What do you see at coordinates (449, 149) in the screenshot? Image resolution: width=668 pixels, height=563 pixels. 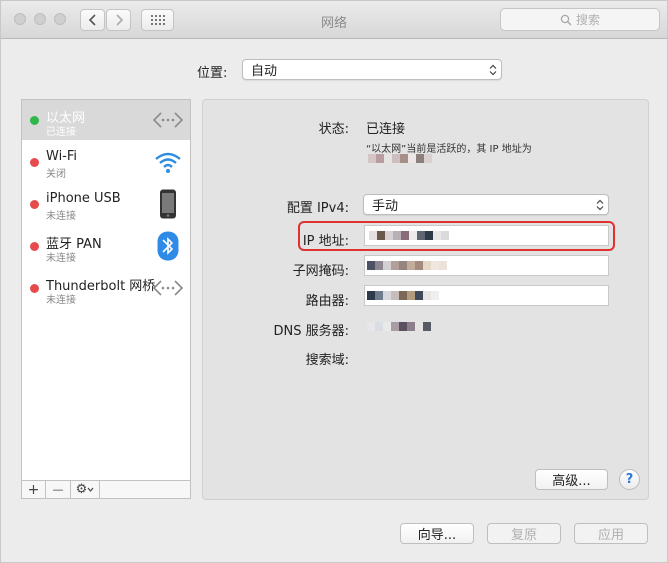 I see `status-note: “以太网”当前是活跃的，其 IP 地址为` at bounding box center [449, 149].